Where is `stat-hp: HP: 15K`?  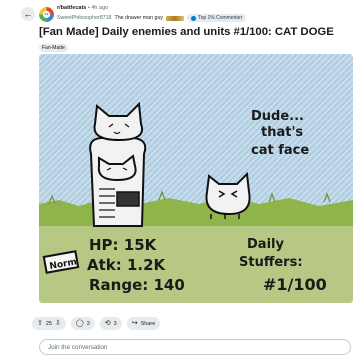
stat-hp: HP: 15K is located at coordinates (123, 245).